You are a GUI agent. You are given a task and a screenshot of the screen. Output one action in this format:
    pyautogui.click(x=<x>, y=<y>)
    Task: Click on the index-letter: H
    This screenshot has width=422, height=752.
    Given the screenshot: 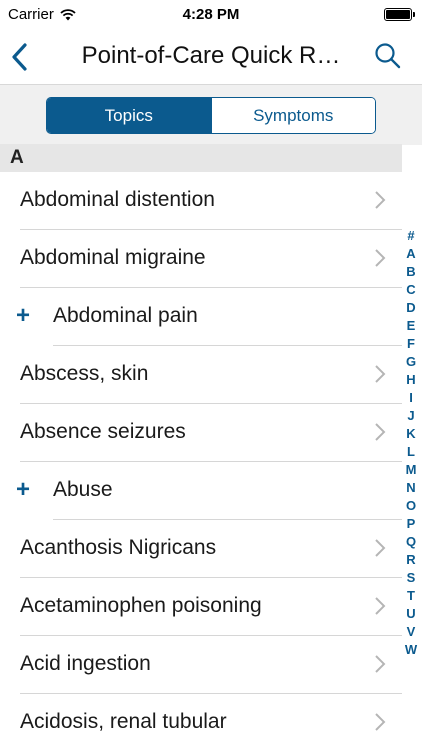 What is the action you would take?
    pyautogui.click(x=411, y=380)
    